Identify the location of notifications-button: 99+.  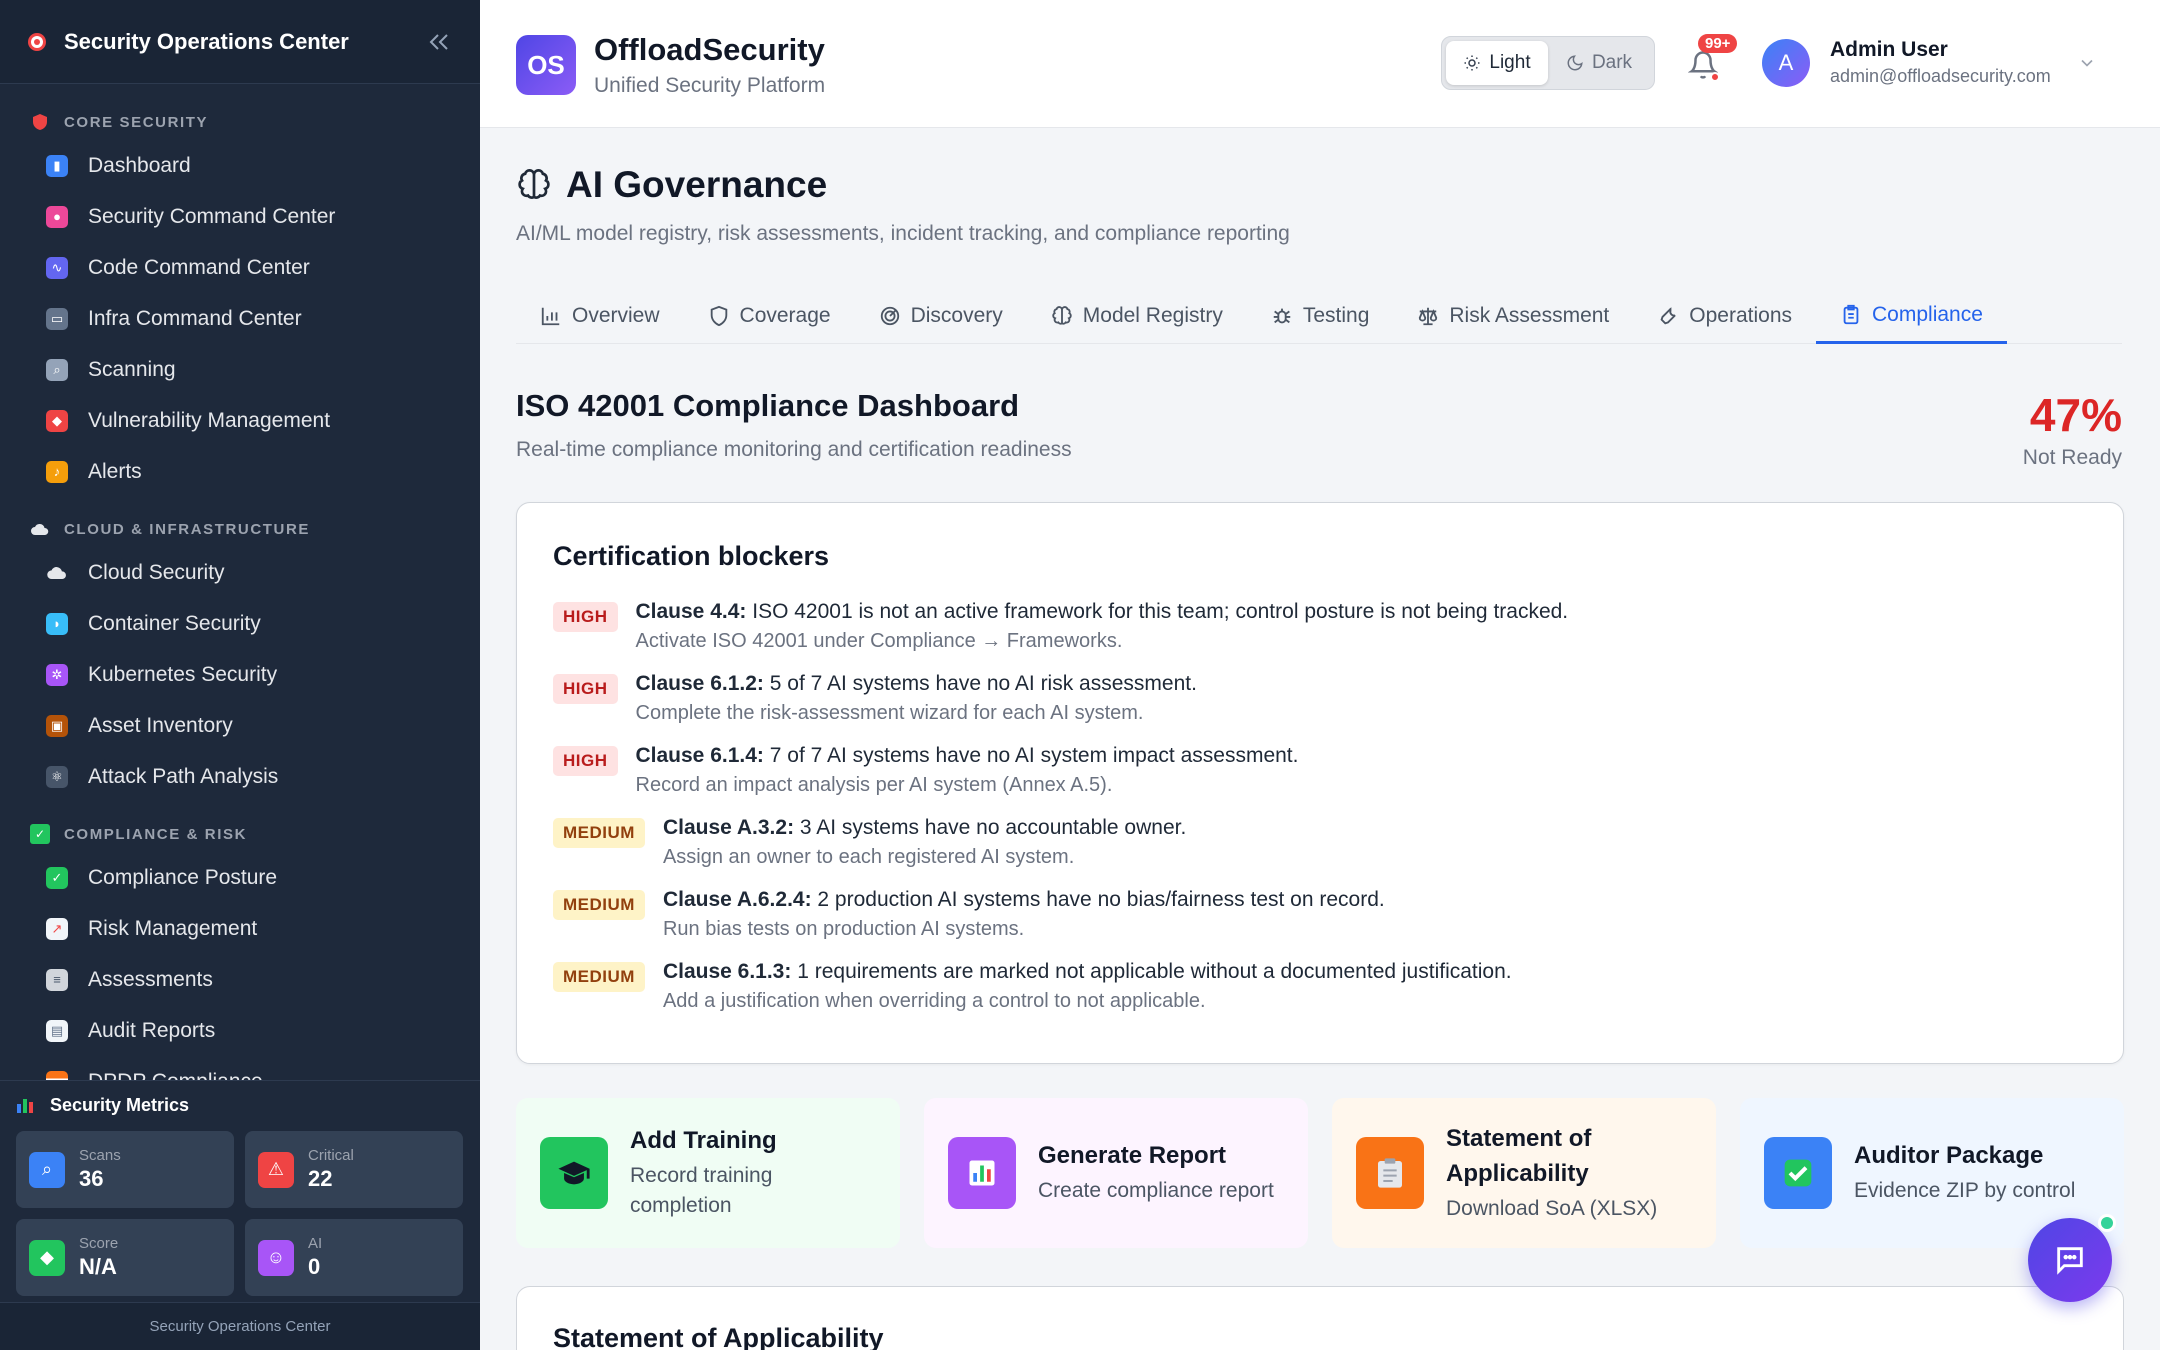
(1712, 58).